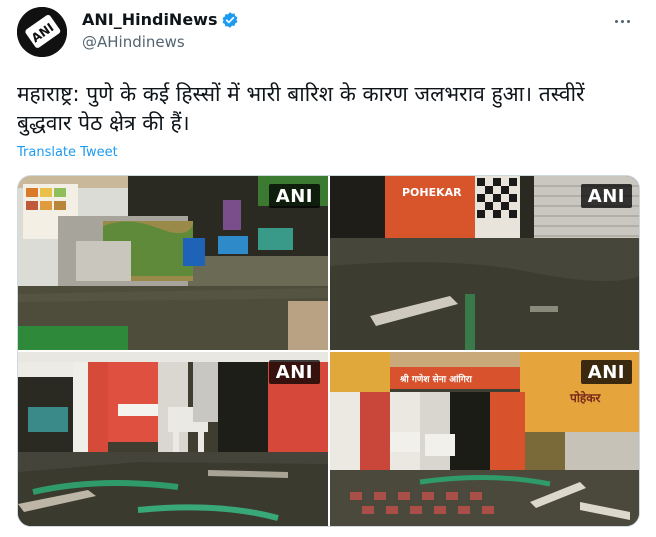 This screenshot has width=656, height=537. What do you see at coordinates (230, 19) in the screenshot?
I see `verified-badge-icon` at bounding box center [230, 19].